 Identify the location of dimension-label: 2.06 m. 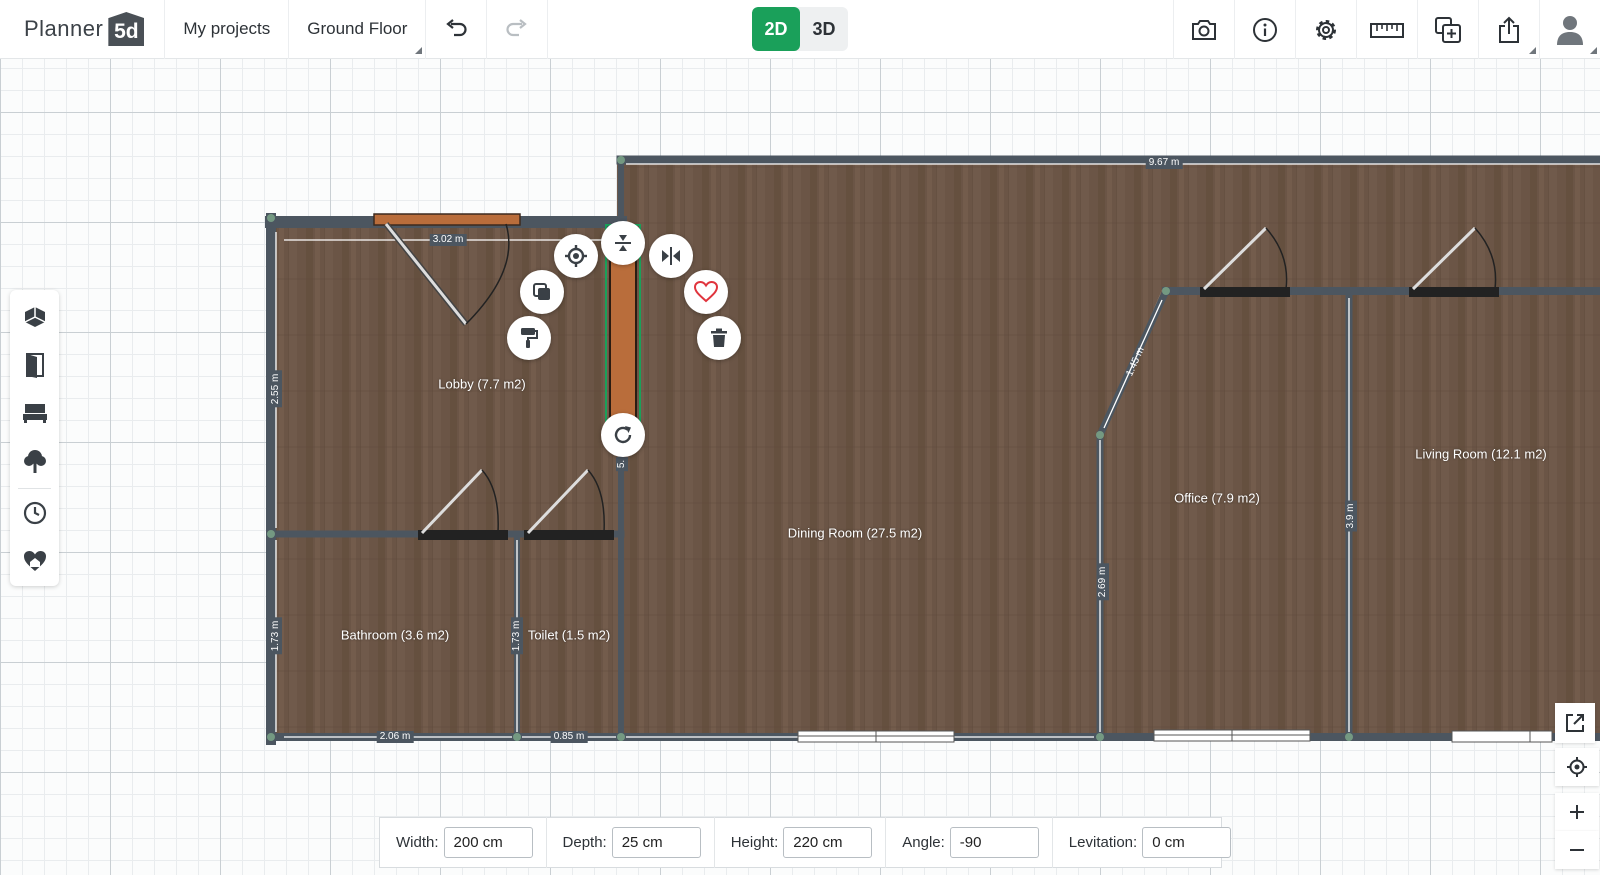
(395, 737).